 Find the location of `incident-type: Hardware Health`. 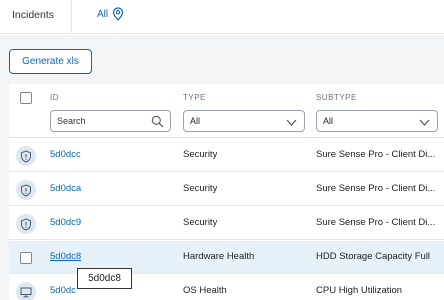

incident-type: Hardware Health is located at coordinates (219, 256).